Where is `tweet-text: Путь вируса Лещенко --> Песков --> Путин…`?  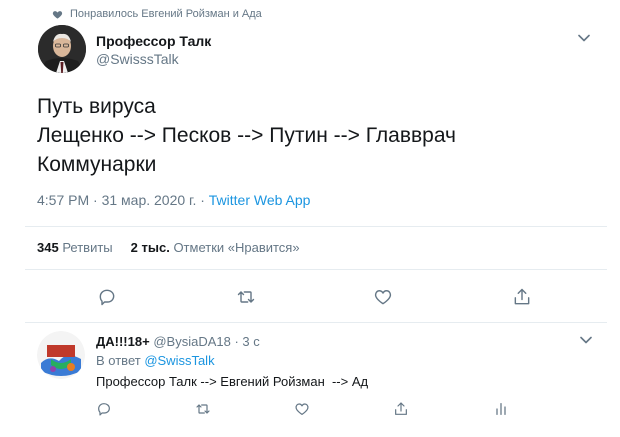
tweet-text: Путь вируса Лещенко --> Песков --> Путин… is located at coordinates (246, 135).